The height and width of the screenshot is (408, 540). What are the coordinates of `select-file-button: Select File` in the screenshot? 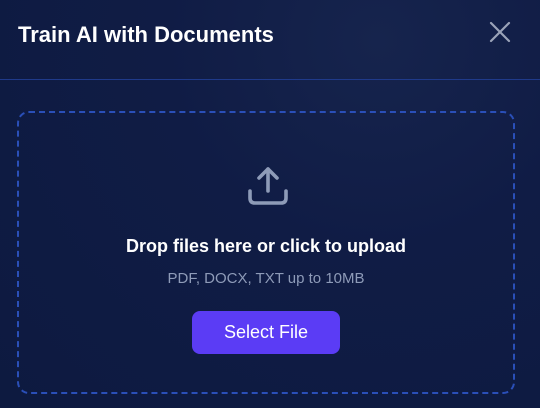 It's located at (266, 332).